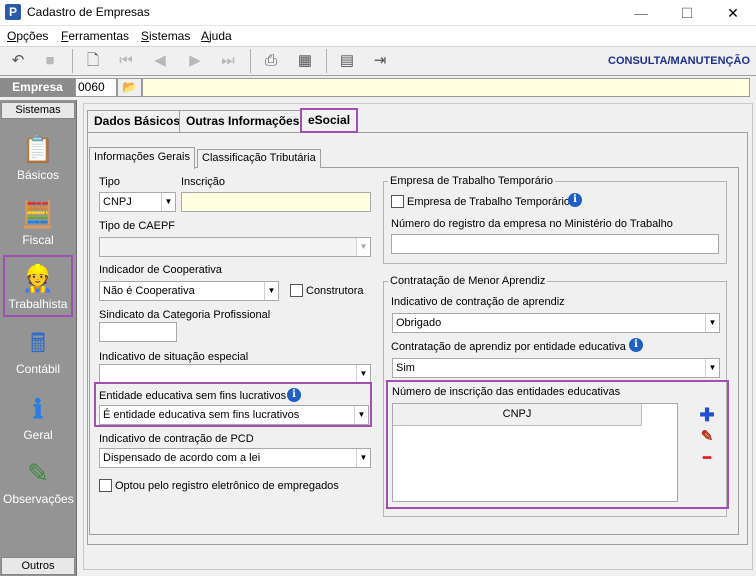  Describe the element at coordinates (555, 244) in the screenshot. I see `registro-mt-input` at that location.